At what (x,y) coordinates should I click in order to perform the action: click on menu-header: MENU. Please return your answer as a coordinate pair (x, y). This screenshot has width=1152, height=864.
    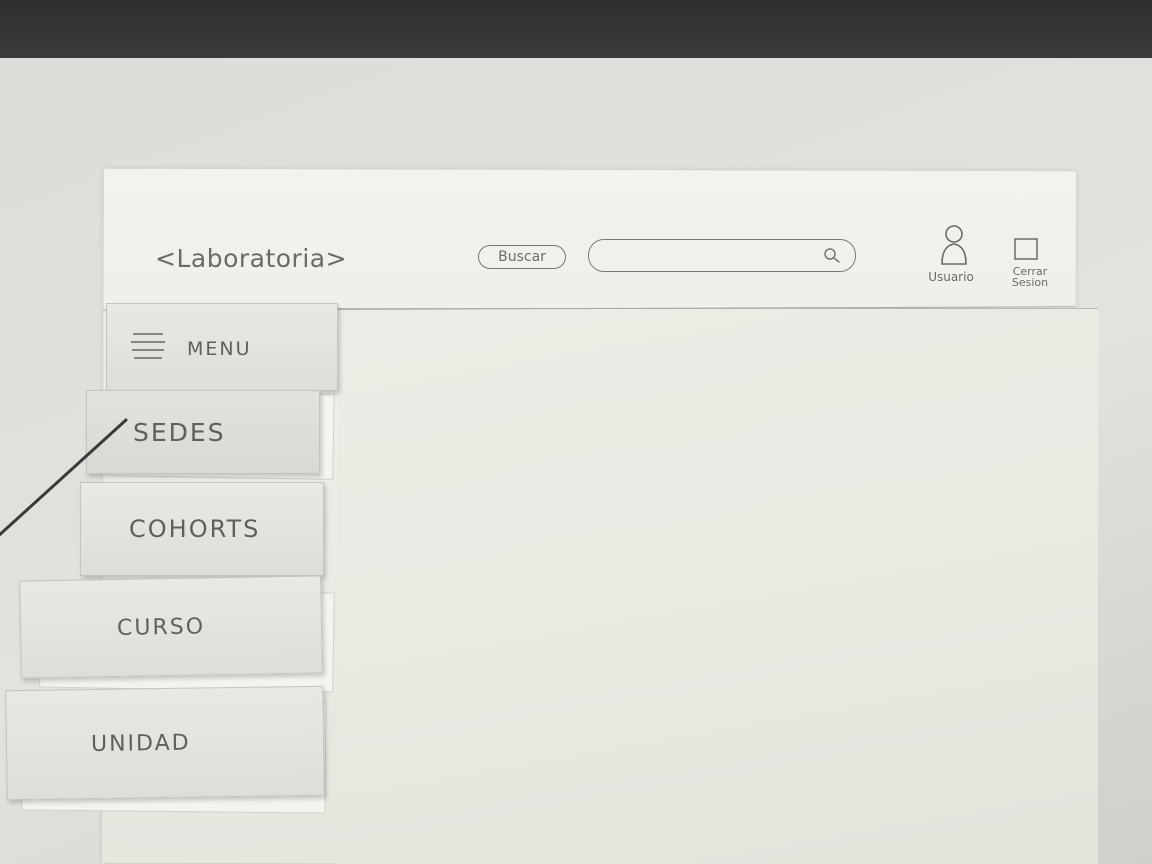
    Looking at the image, I should click on (222, 347).